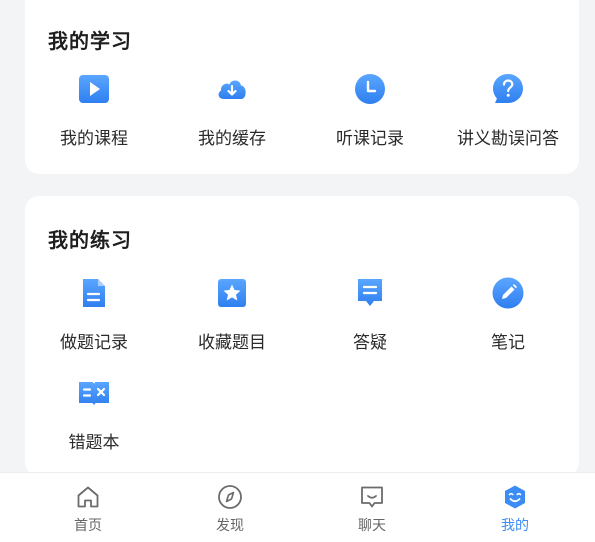 The height and width of the screenshot is (542, 595). What do you see at coordinates (230, 497) in the screenshot?
I see `compass-icon` at bounding box center [230, 497].